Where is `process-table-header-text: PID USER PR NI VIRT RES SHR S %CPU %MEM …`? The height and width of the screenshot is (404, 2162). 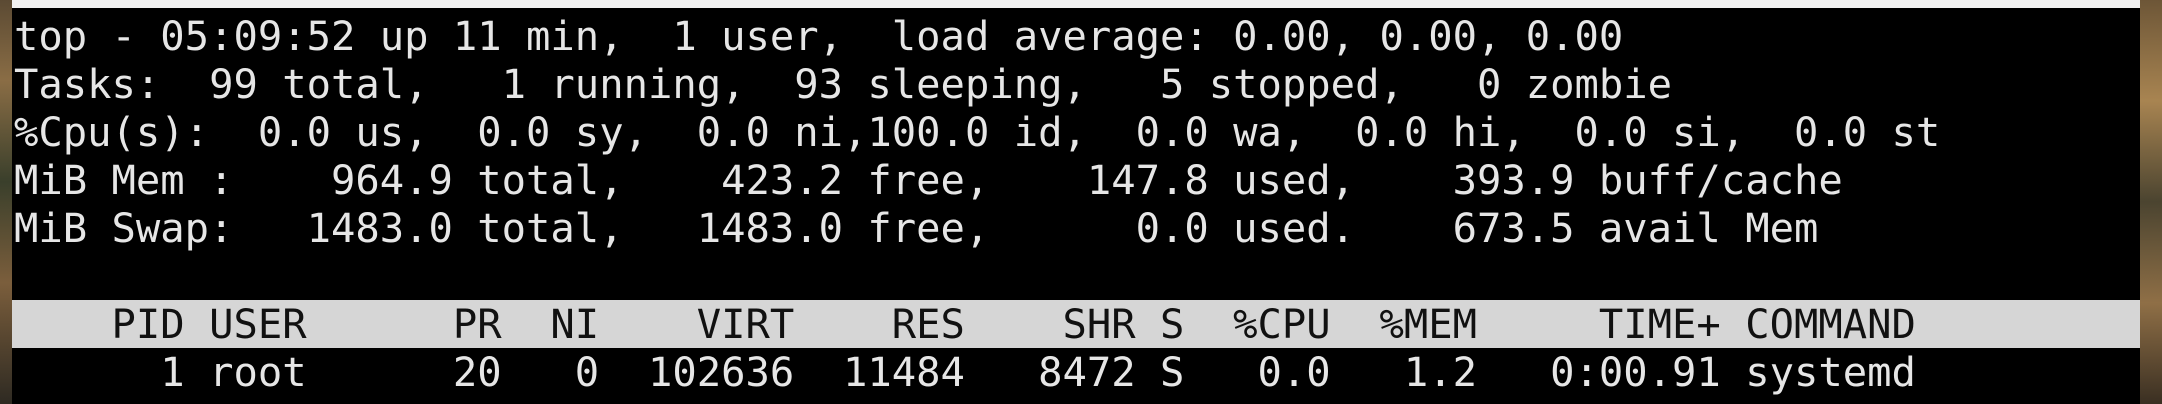
process-table-header-text: PID USER PR NI VIRT RES SHR S %CPU %MEM … is located at coordinates (965, 324).